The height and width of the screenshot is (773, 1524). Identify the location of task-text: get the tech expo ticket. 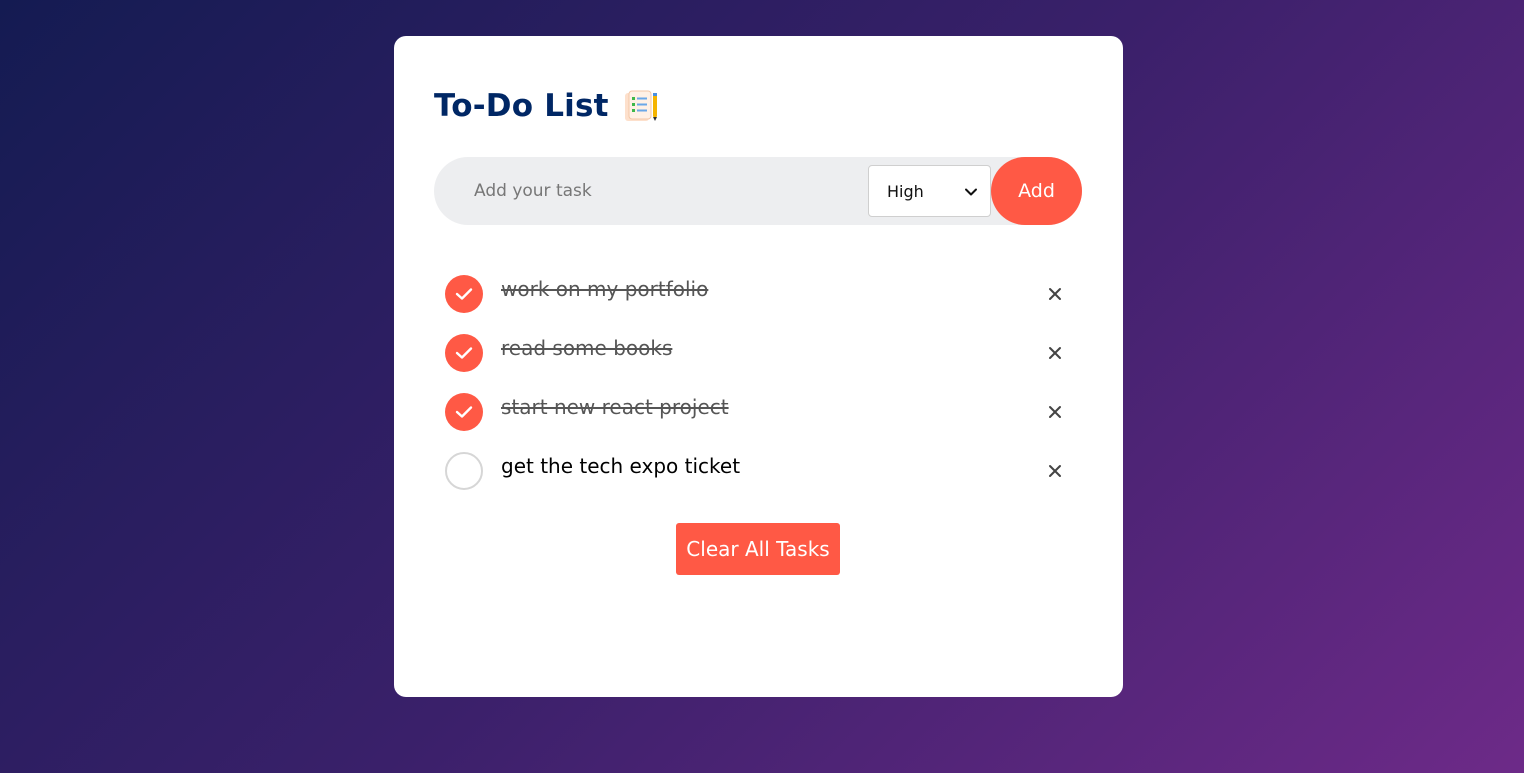
(620, 466).